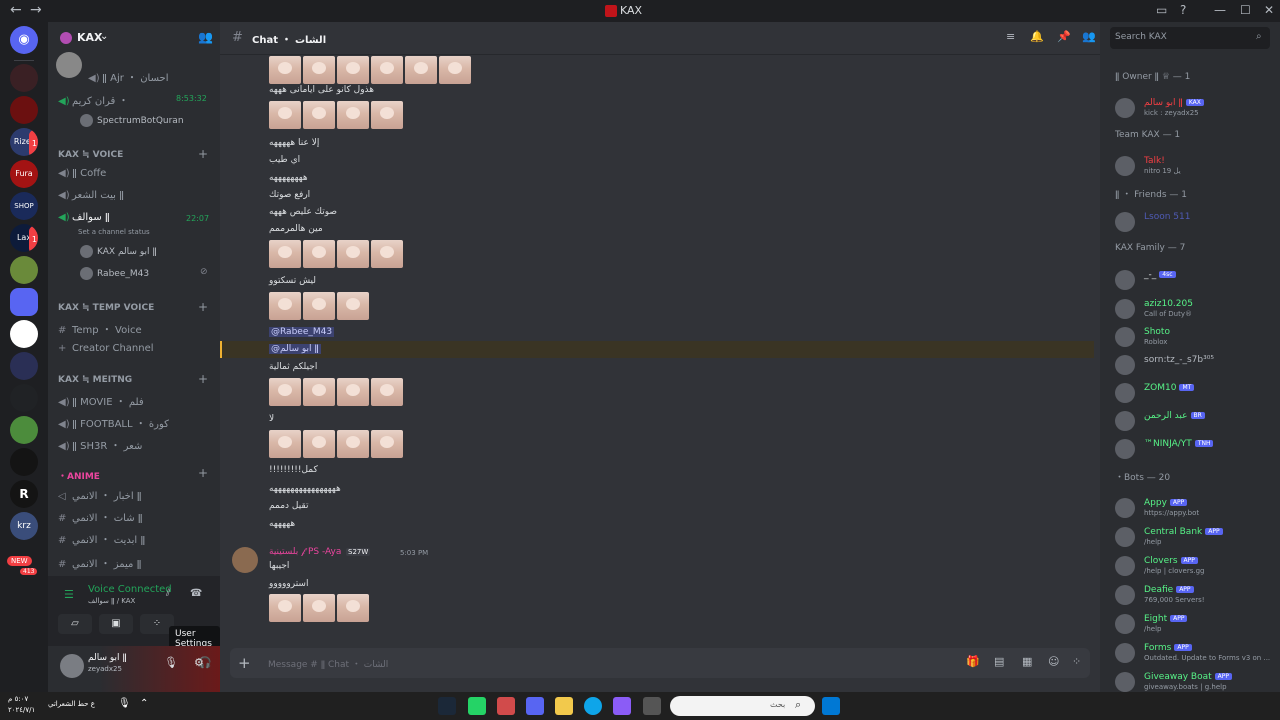 Image resolution: width=1280 pixels, height=720 pixels. What do you see at coordinates (295, 349) in the screenshot?
I see `mention-abu-salem: @ابو سالم ǁ` at bounding box center [295, 349].